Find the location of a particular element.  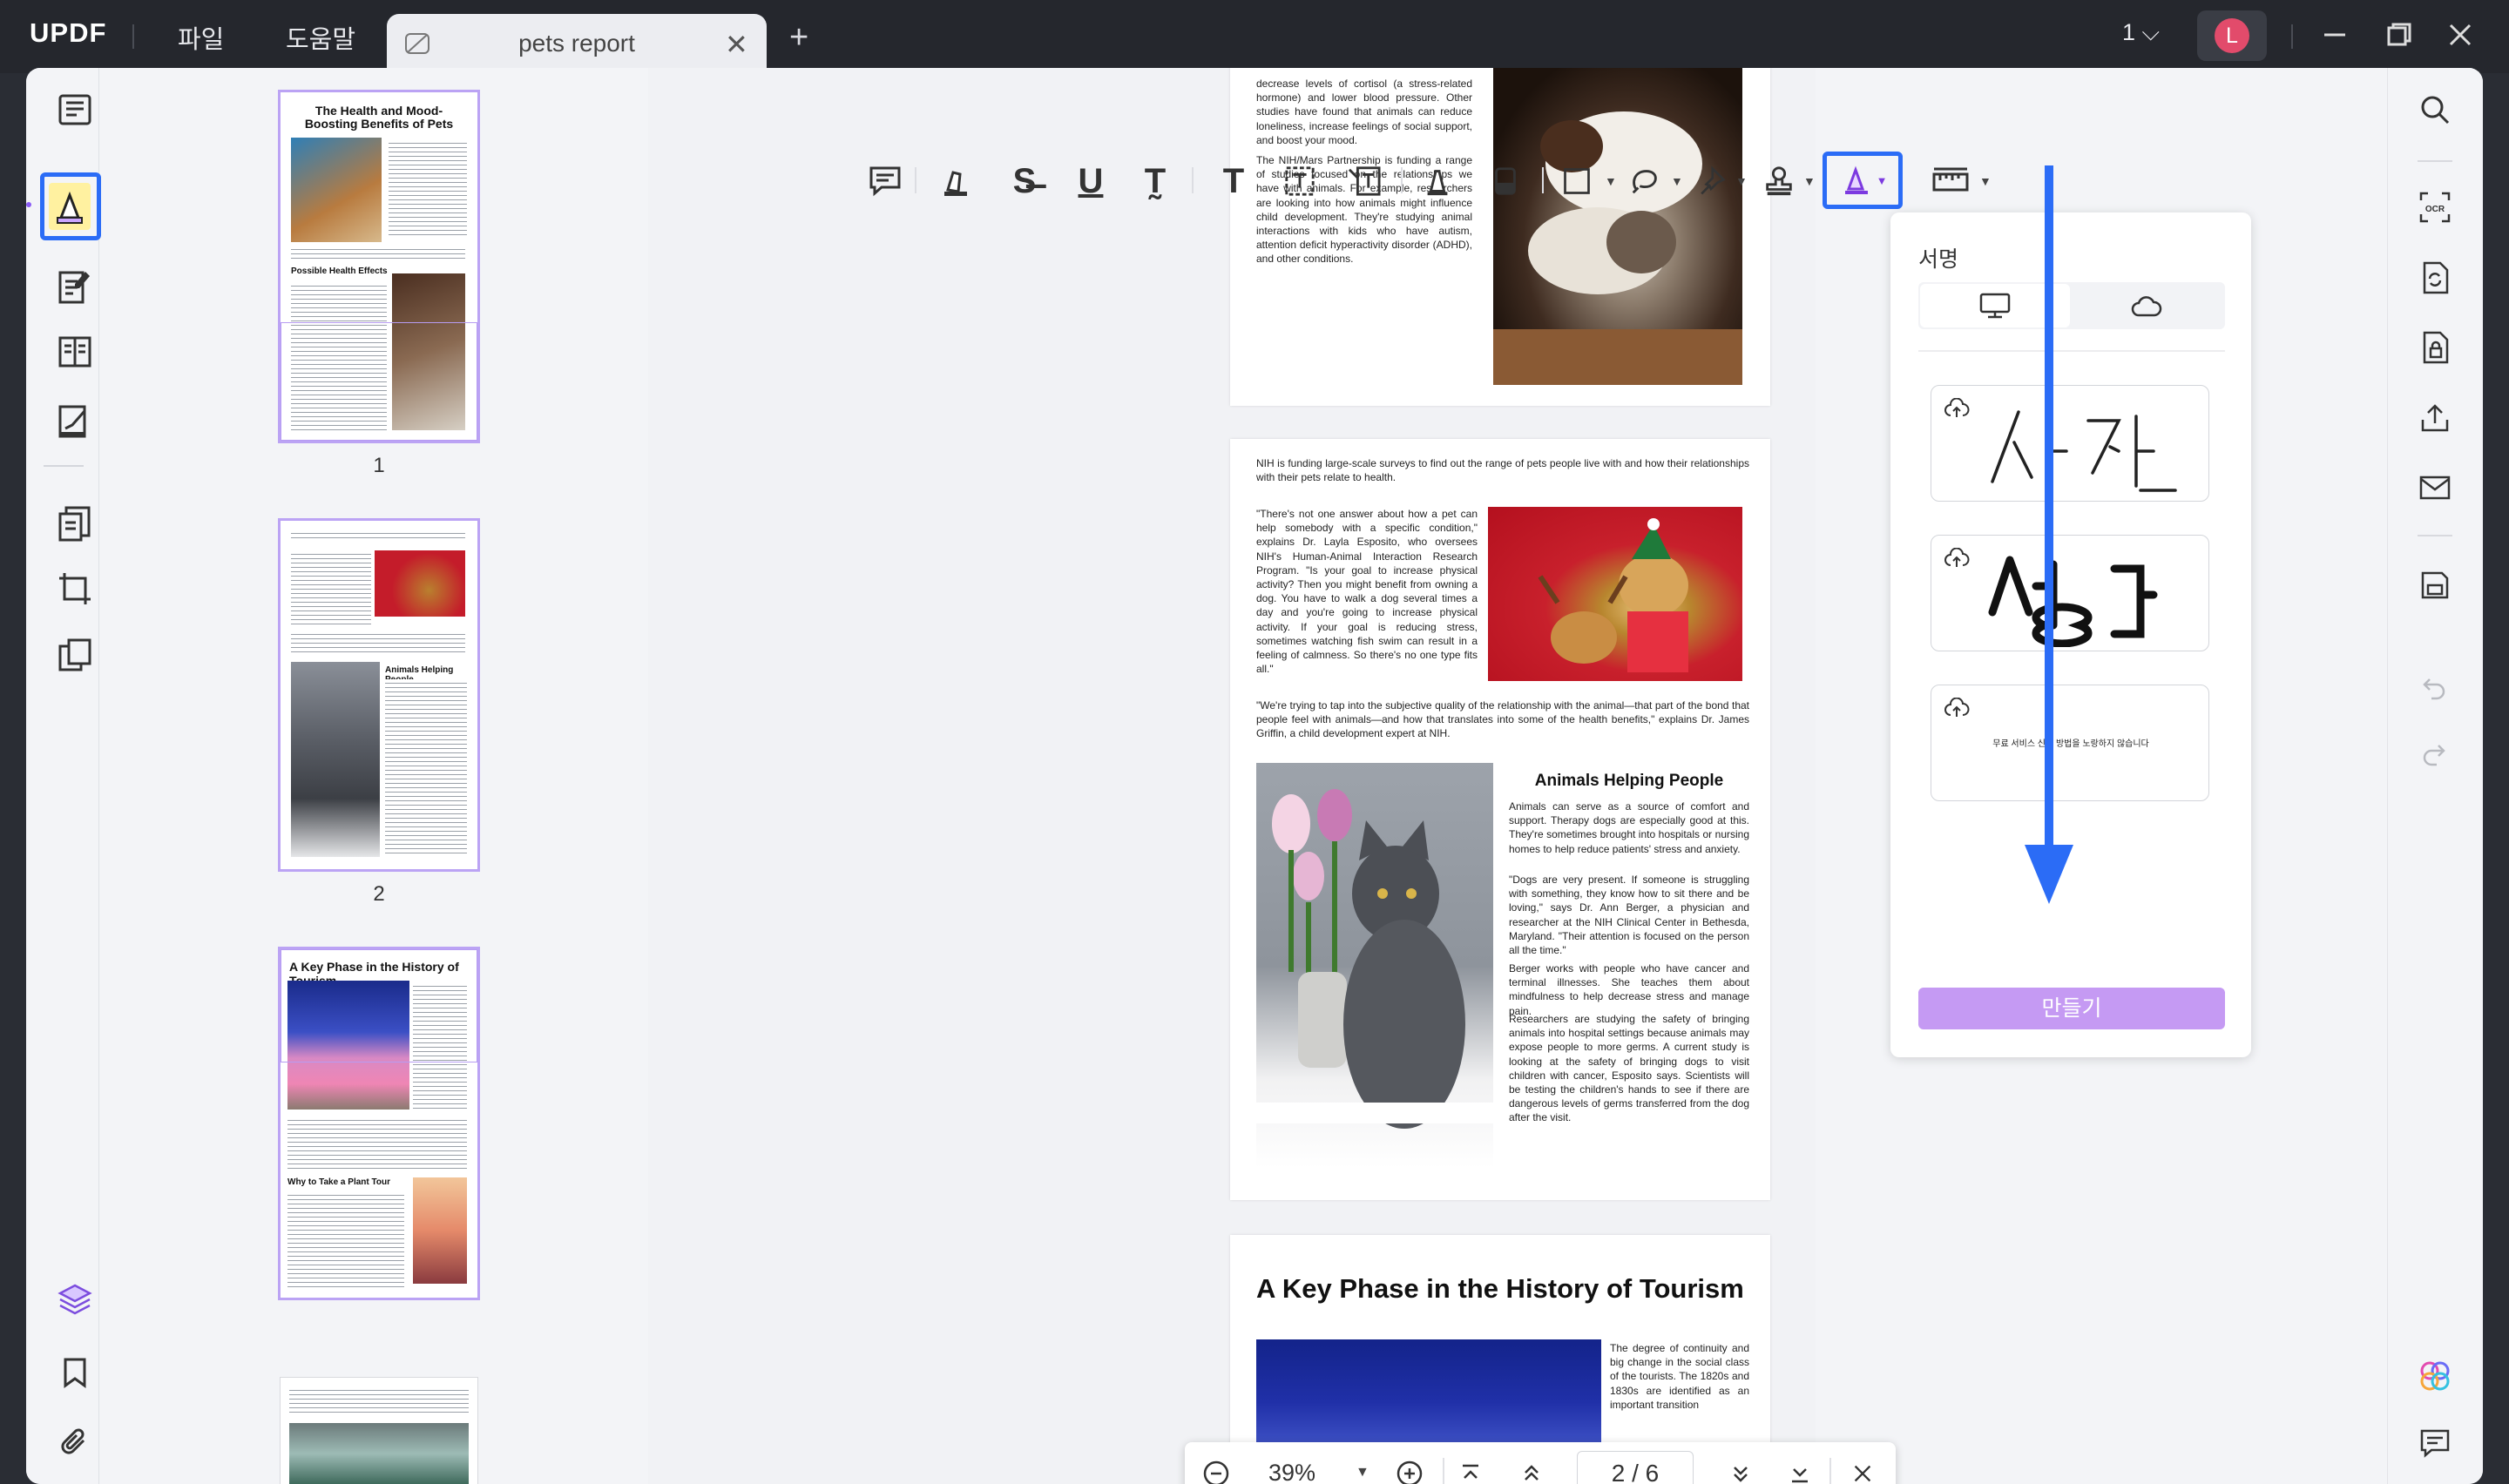

page-number-input: 2 / 6 is located at coordinates (1635, 1467).